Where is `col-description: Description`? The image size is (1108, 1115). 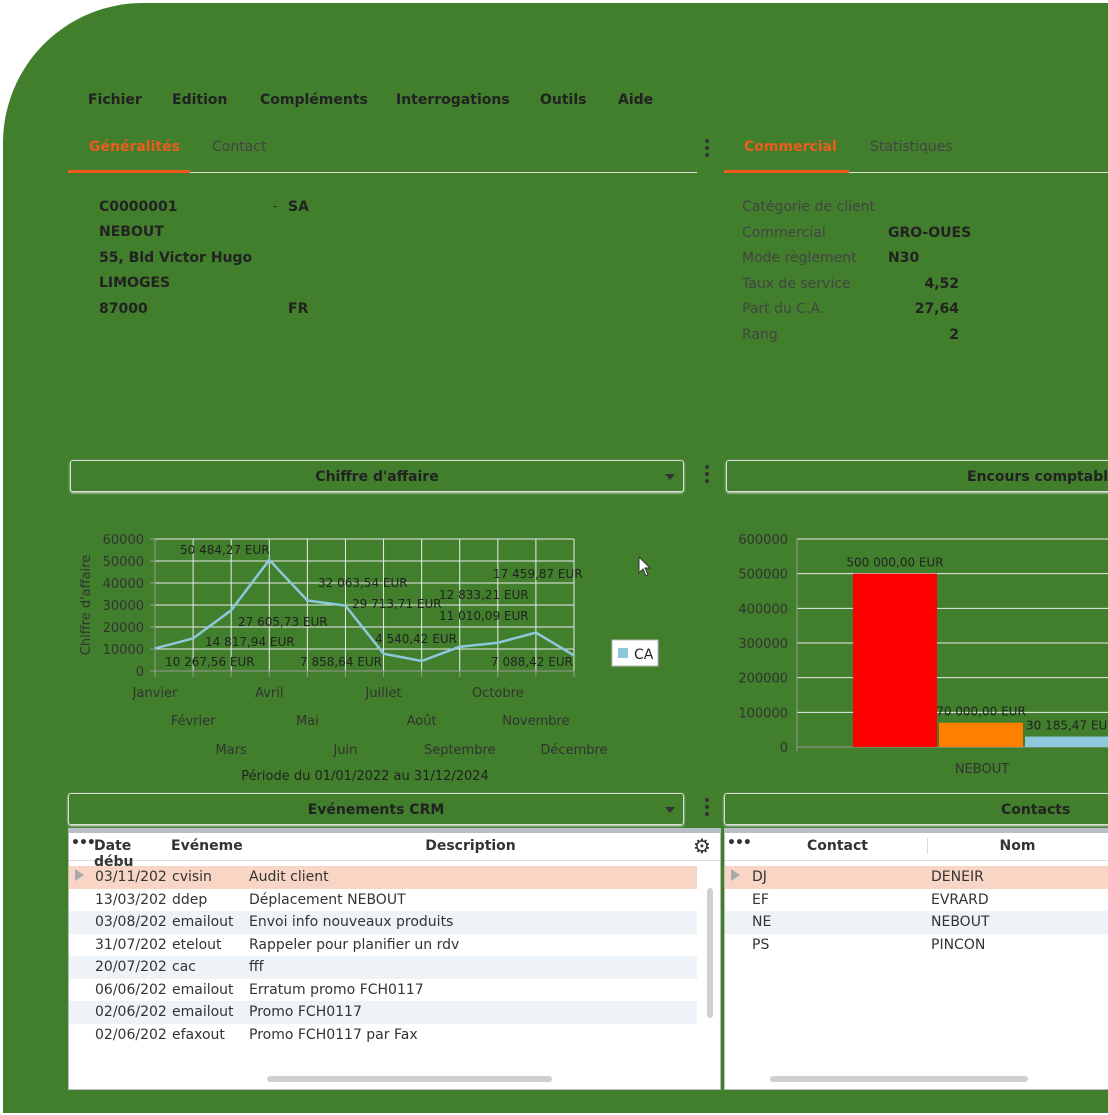
col-description: Description is located at coordinates (470, 846).